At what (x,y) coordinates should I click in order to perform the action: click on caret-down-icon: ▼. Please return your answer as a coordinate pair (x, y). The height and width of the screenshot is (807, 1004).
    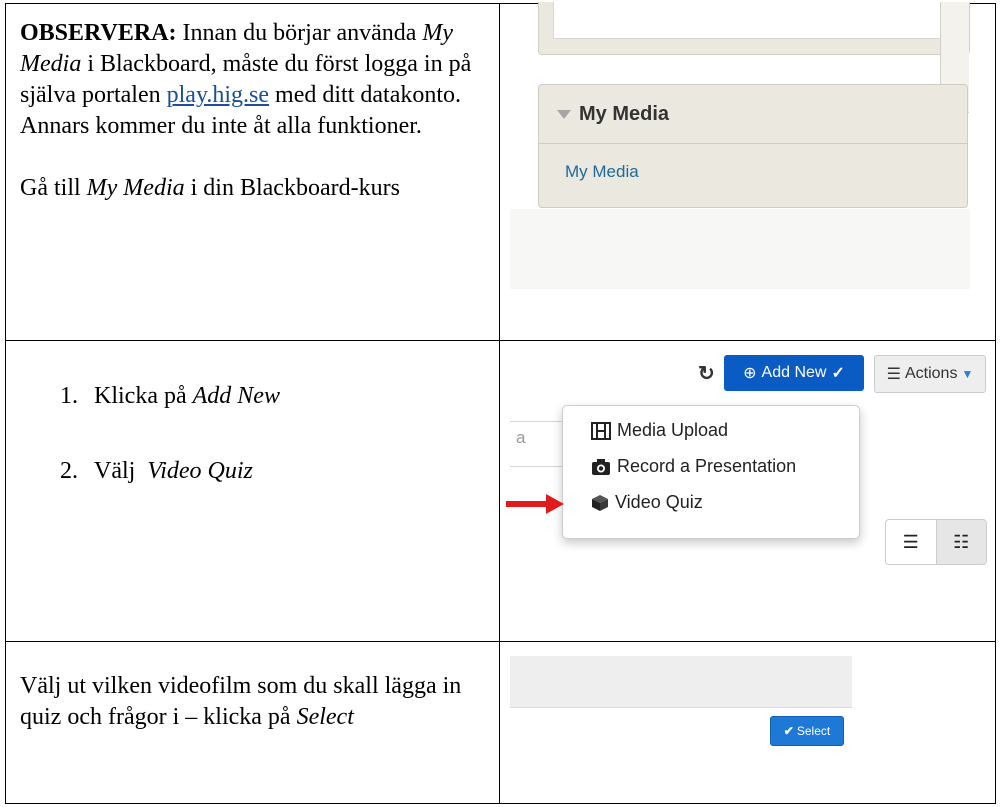
    Looking at the image, I should click on (967, 374).